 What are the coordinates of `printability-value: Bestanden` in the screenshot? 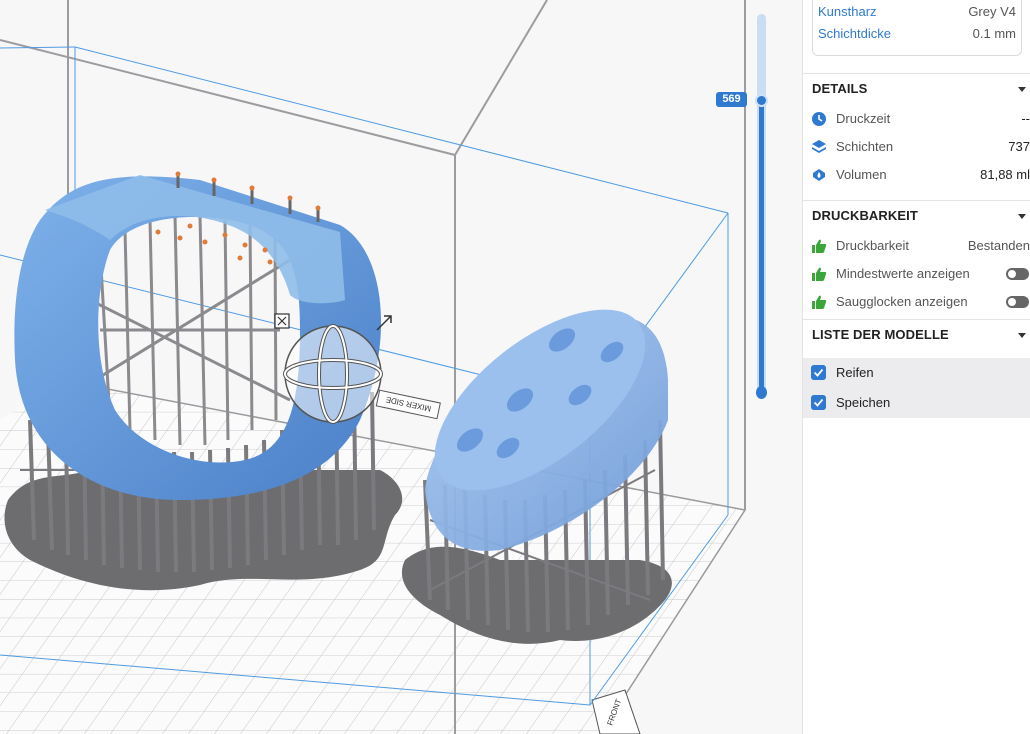 It's located at (998, 245).